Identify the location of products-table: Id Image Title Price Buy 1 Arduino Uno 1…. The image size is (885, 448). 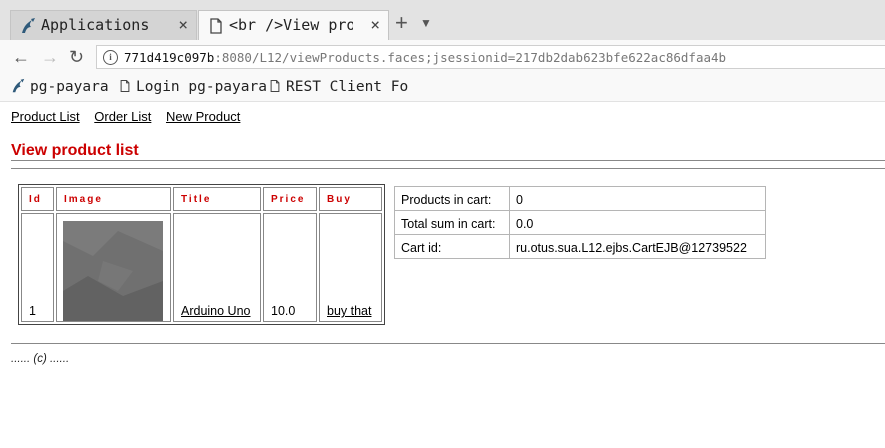
(201, 254).